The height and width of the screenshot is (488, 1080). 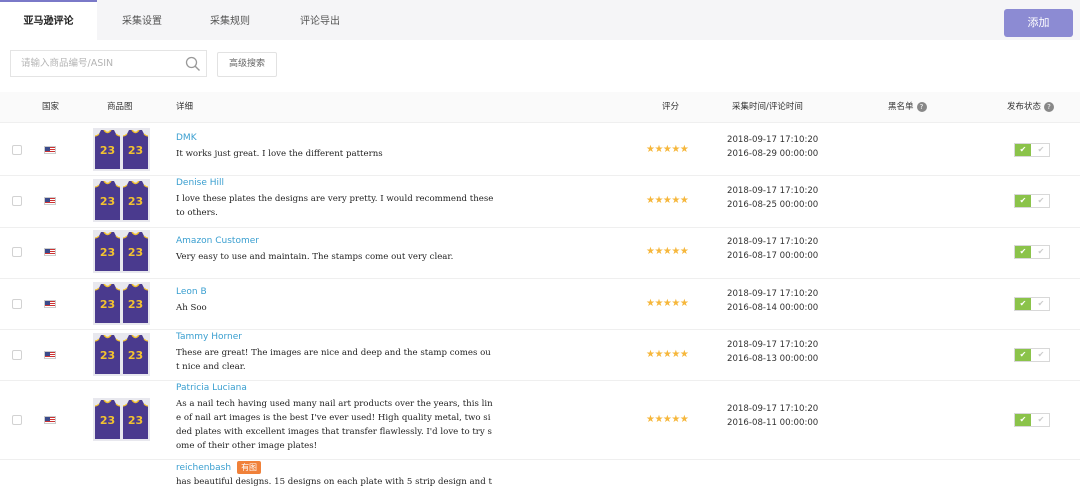 I want to click on tab-amazon-reviews: 亚马逊评论, so click(x=48, y=21).